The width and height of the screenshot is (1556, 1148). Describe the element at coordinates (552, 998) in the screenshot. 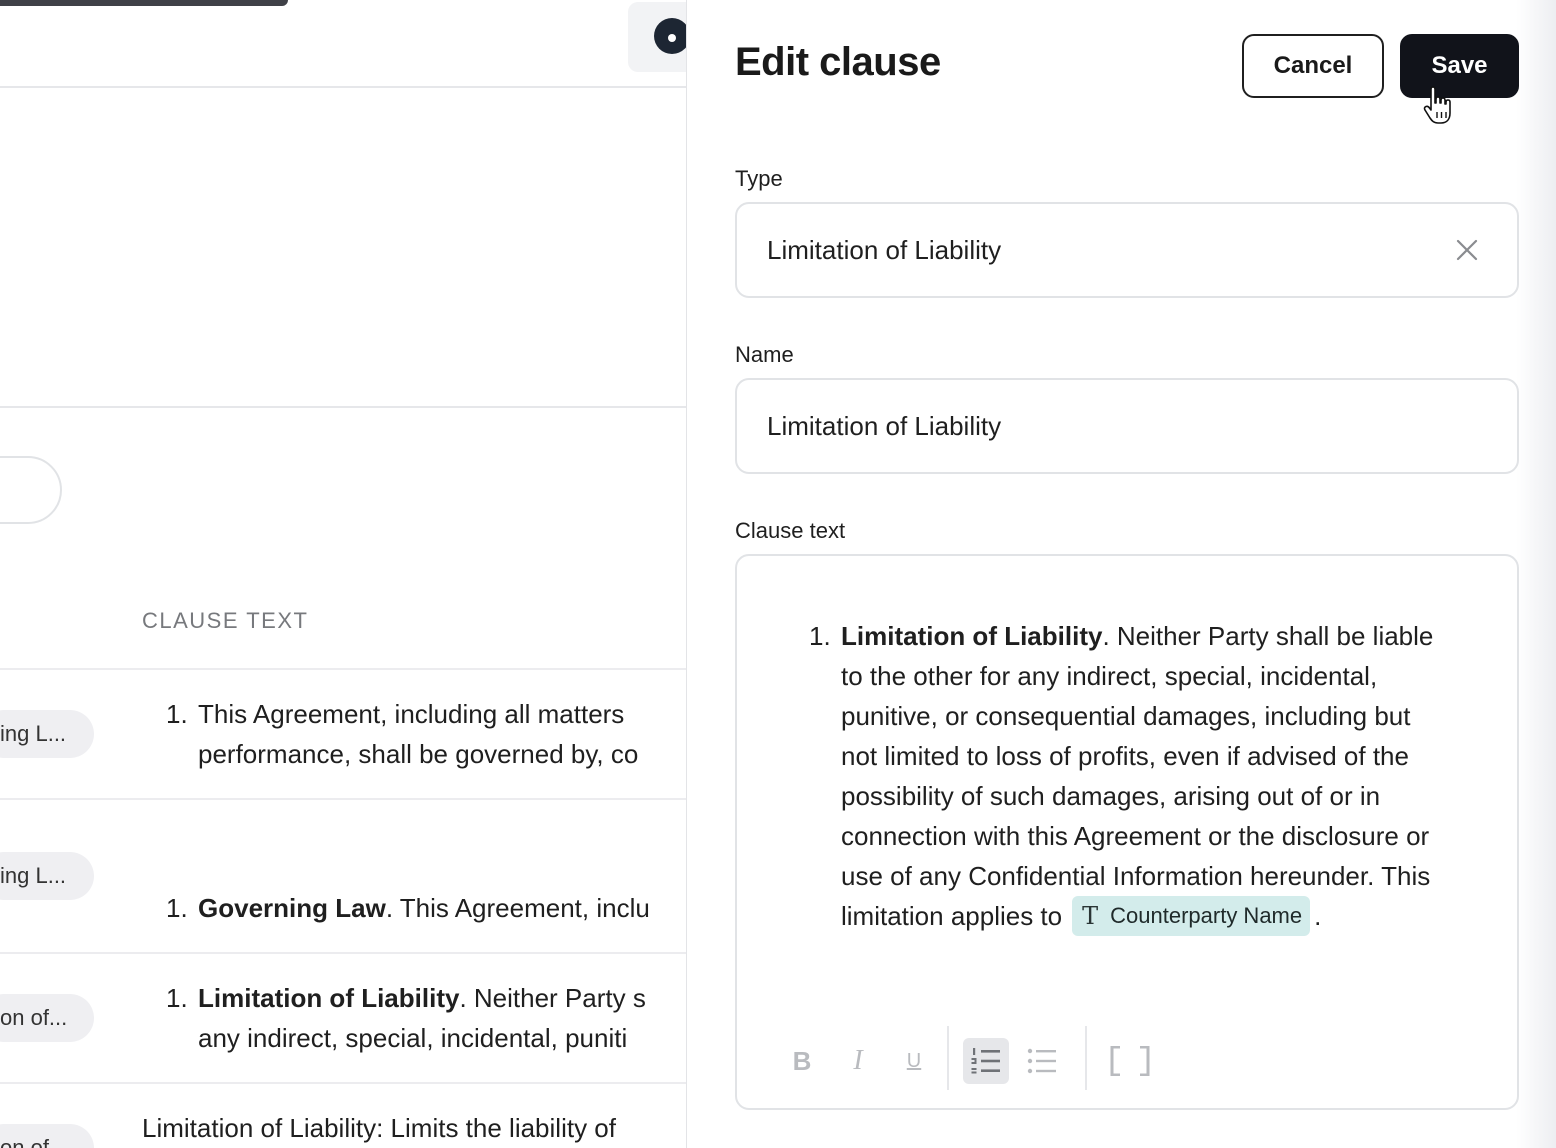

I see `clause-body: . Neither Party s` at that location.